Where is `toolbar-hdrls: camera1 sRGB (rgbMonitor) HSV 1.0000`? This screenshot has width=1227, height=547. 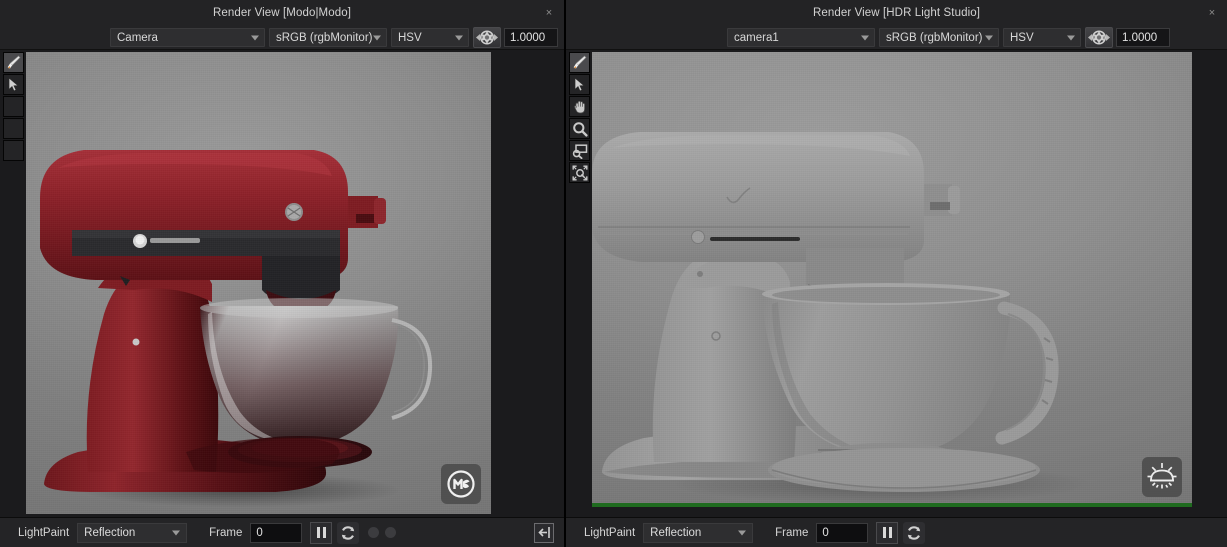
toolbar-hdrls: camera1 sRGB (rgbMonitor) HSV 1.0000 is located at coordinates (896, 38).